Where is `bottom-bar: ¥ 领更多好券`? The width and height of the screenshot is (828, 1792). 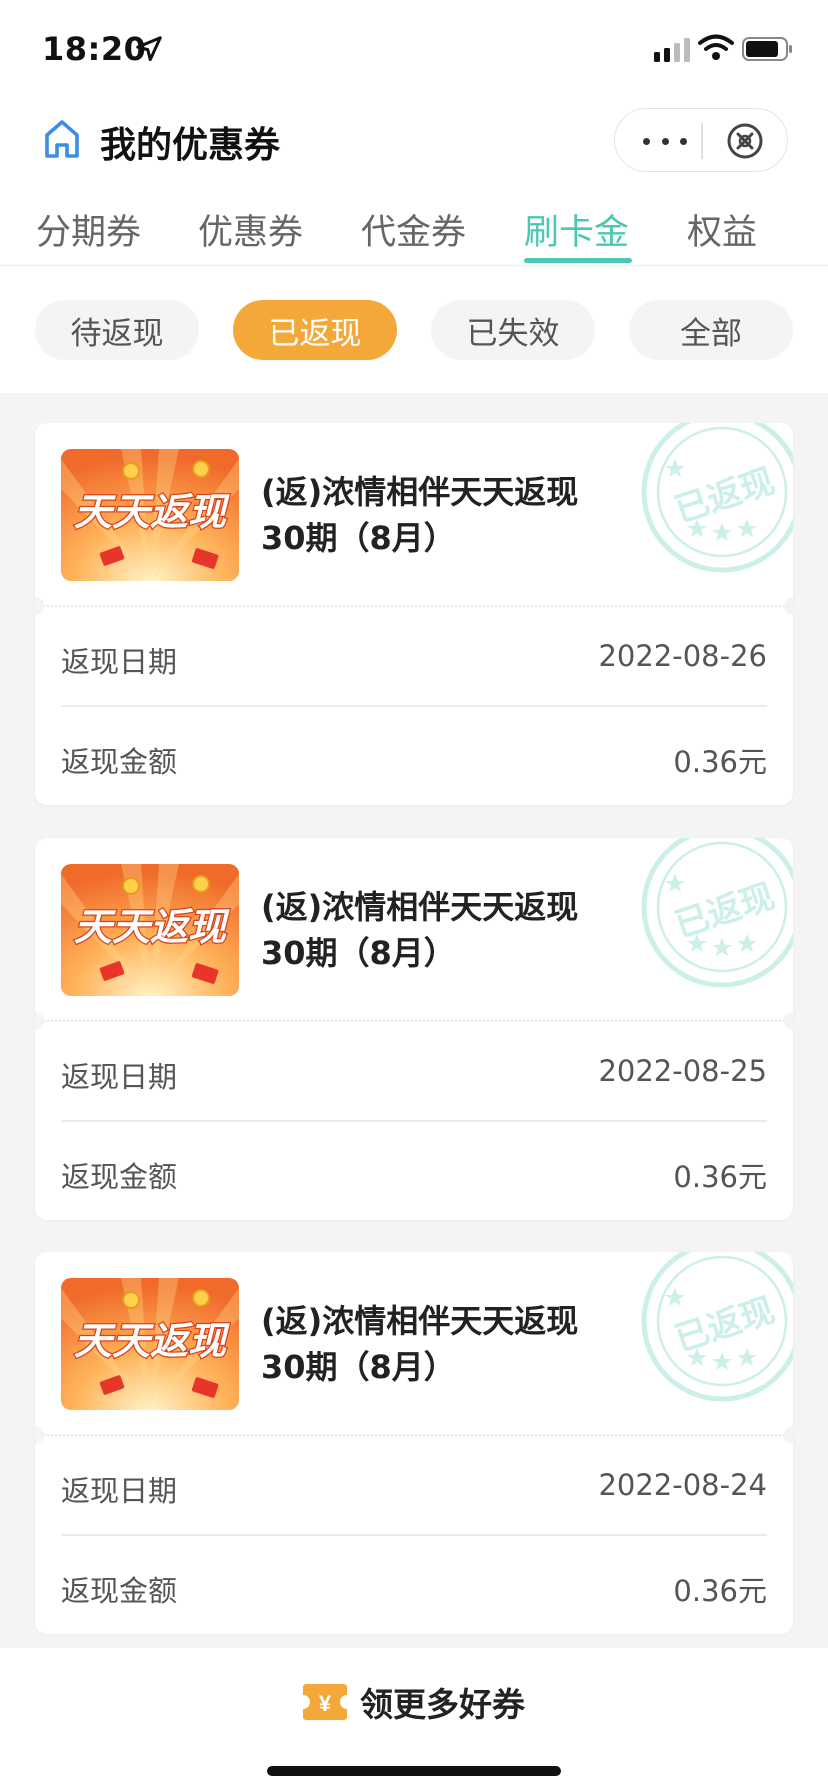
bottom-bar: ¥ 领更多好券 is located at coordinates (414, 1720).